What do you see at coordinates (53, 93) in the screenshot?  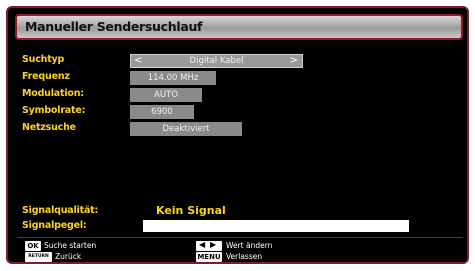 I see `setting-label: Modulation:` at bounding box center [53, 93].